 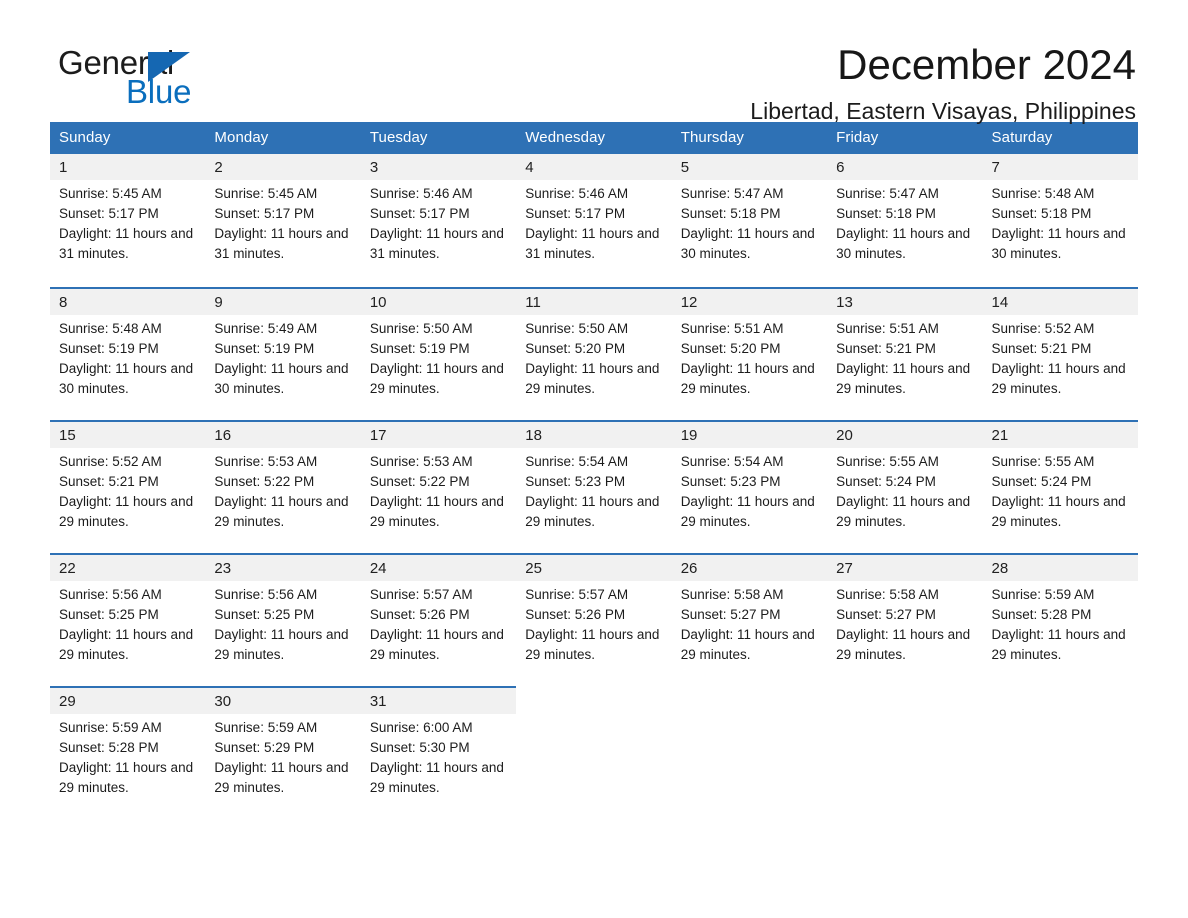 I want to click on sunset-text: Sunset: 5:26 PM, so click(x=575, y=615).